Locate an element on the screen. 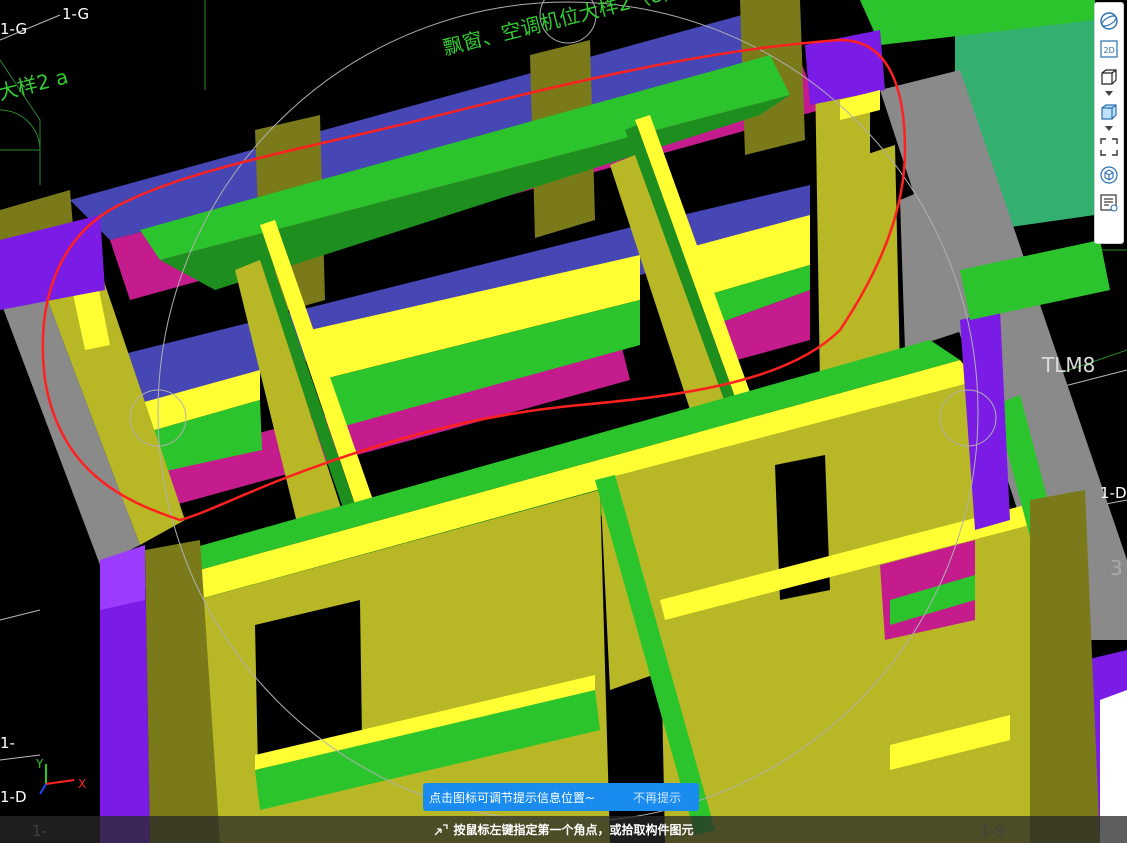 This screenshot has height=843, width=1127. svg-text: 2D is located at coordinates (1109, 50).